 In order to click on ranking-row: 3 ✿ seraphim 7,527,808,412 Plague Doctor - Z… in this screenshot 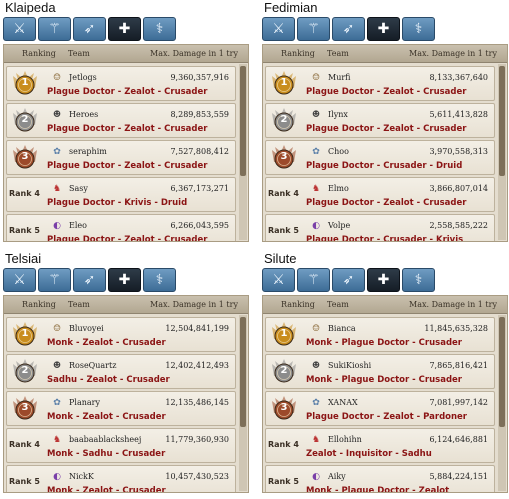, I will do `click(121, 157)`.